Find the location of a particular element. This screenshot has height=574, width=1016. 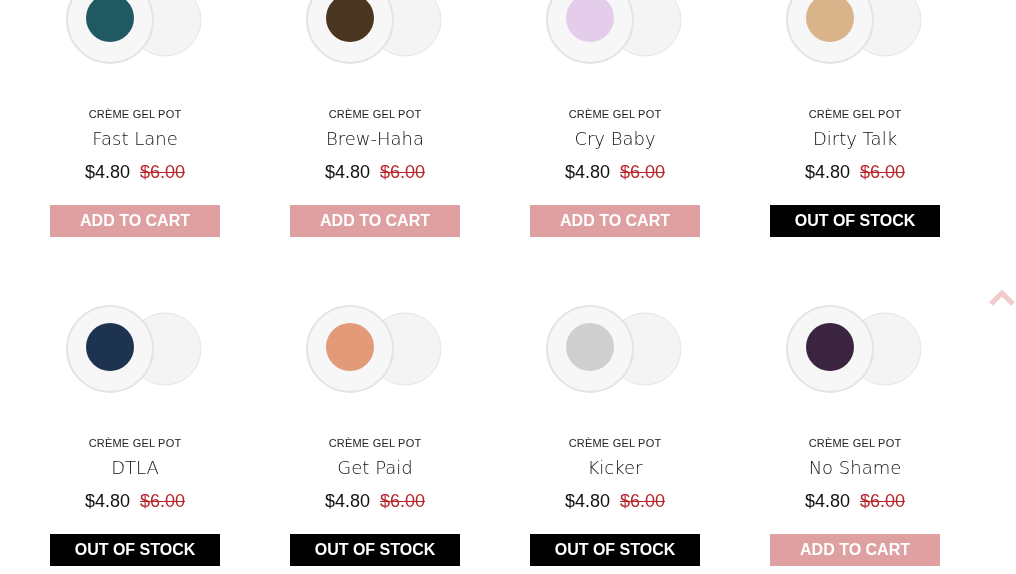

product-name: No Shame is located at coordinates (855, 468).